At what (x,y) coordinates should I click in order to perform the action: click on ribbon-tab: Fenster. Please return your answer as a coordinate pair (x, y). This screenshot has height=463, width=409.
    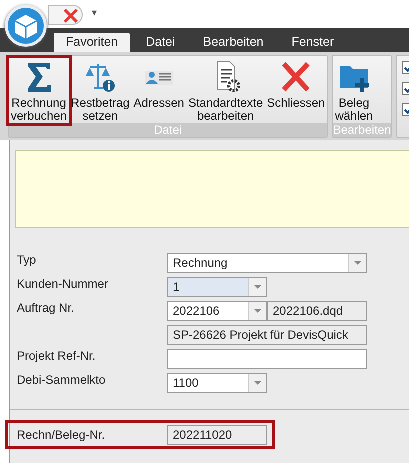
    Looking at the image, I should click on (313, 42).